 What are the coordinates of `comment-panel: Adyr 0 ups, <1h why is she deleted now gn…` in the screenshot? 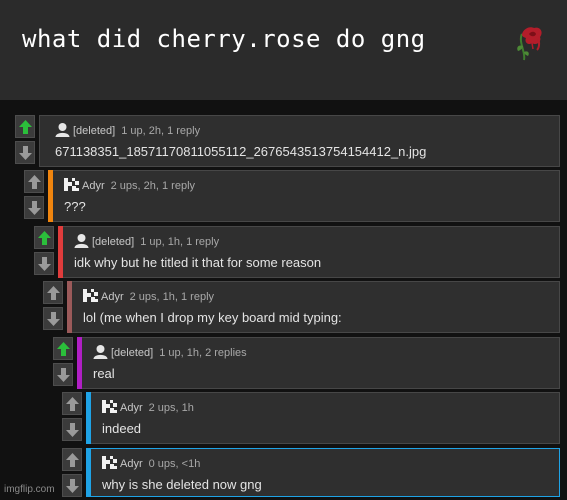 It's located at (323, 472).